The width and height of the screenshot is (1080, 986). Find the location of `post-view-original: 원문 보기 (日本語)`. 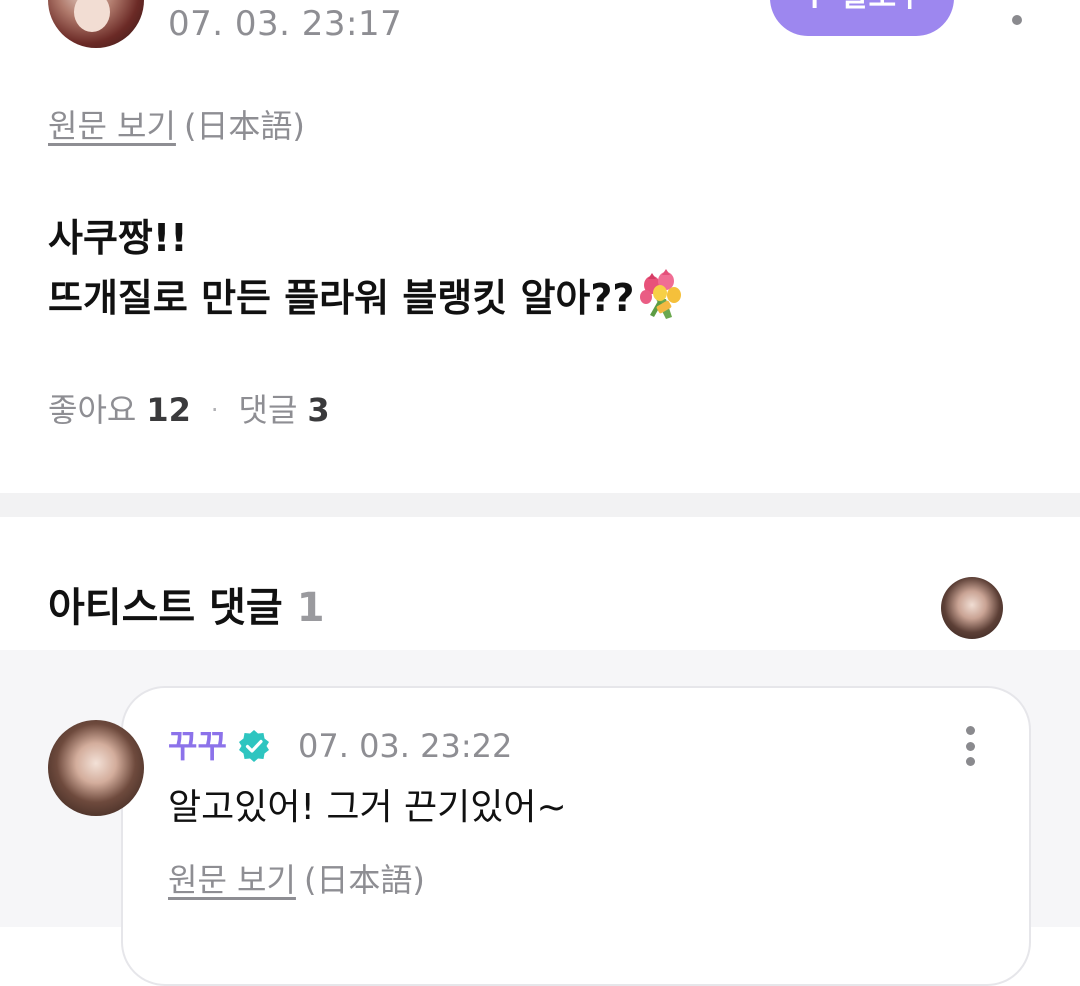

post-view-original: 원문 보기 (日本語) is located at coordinates (176, 126).